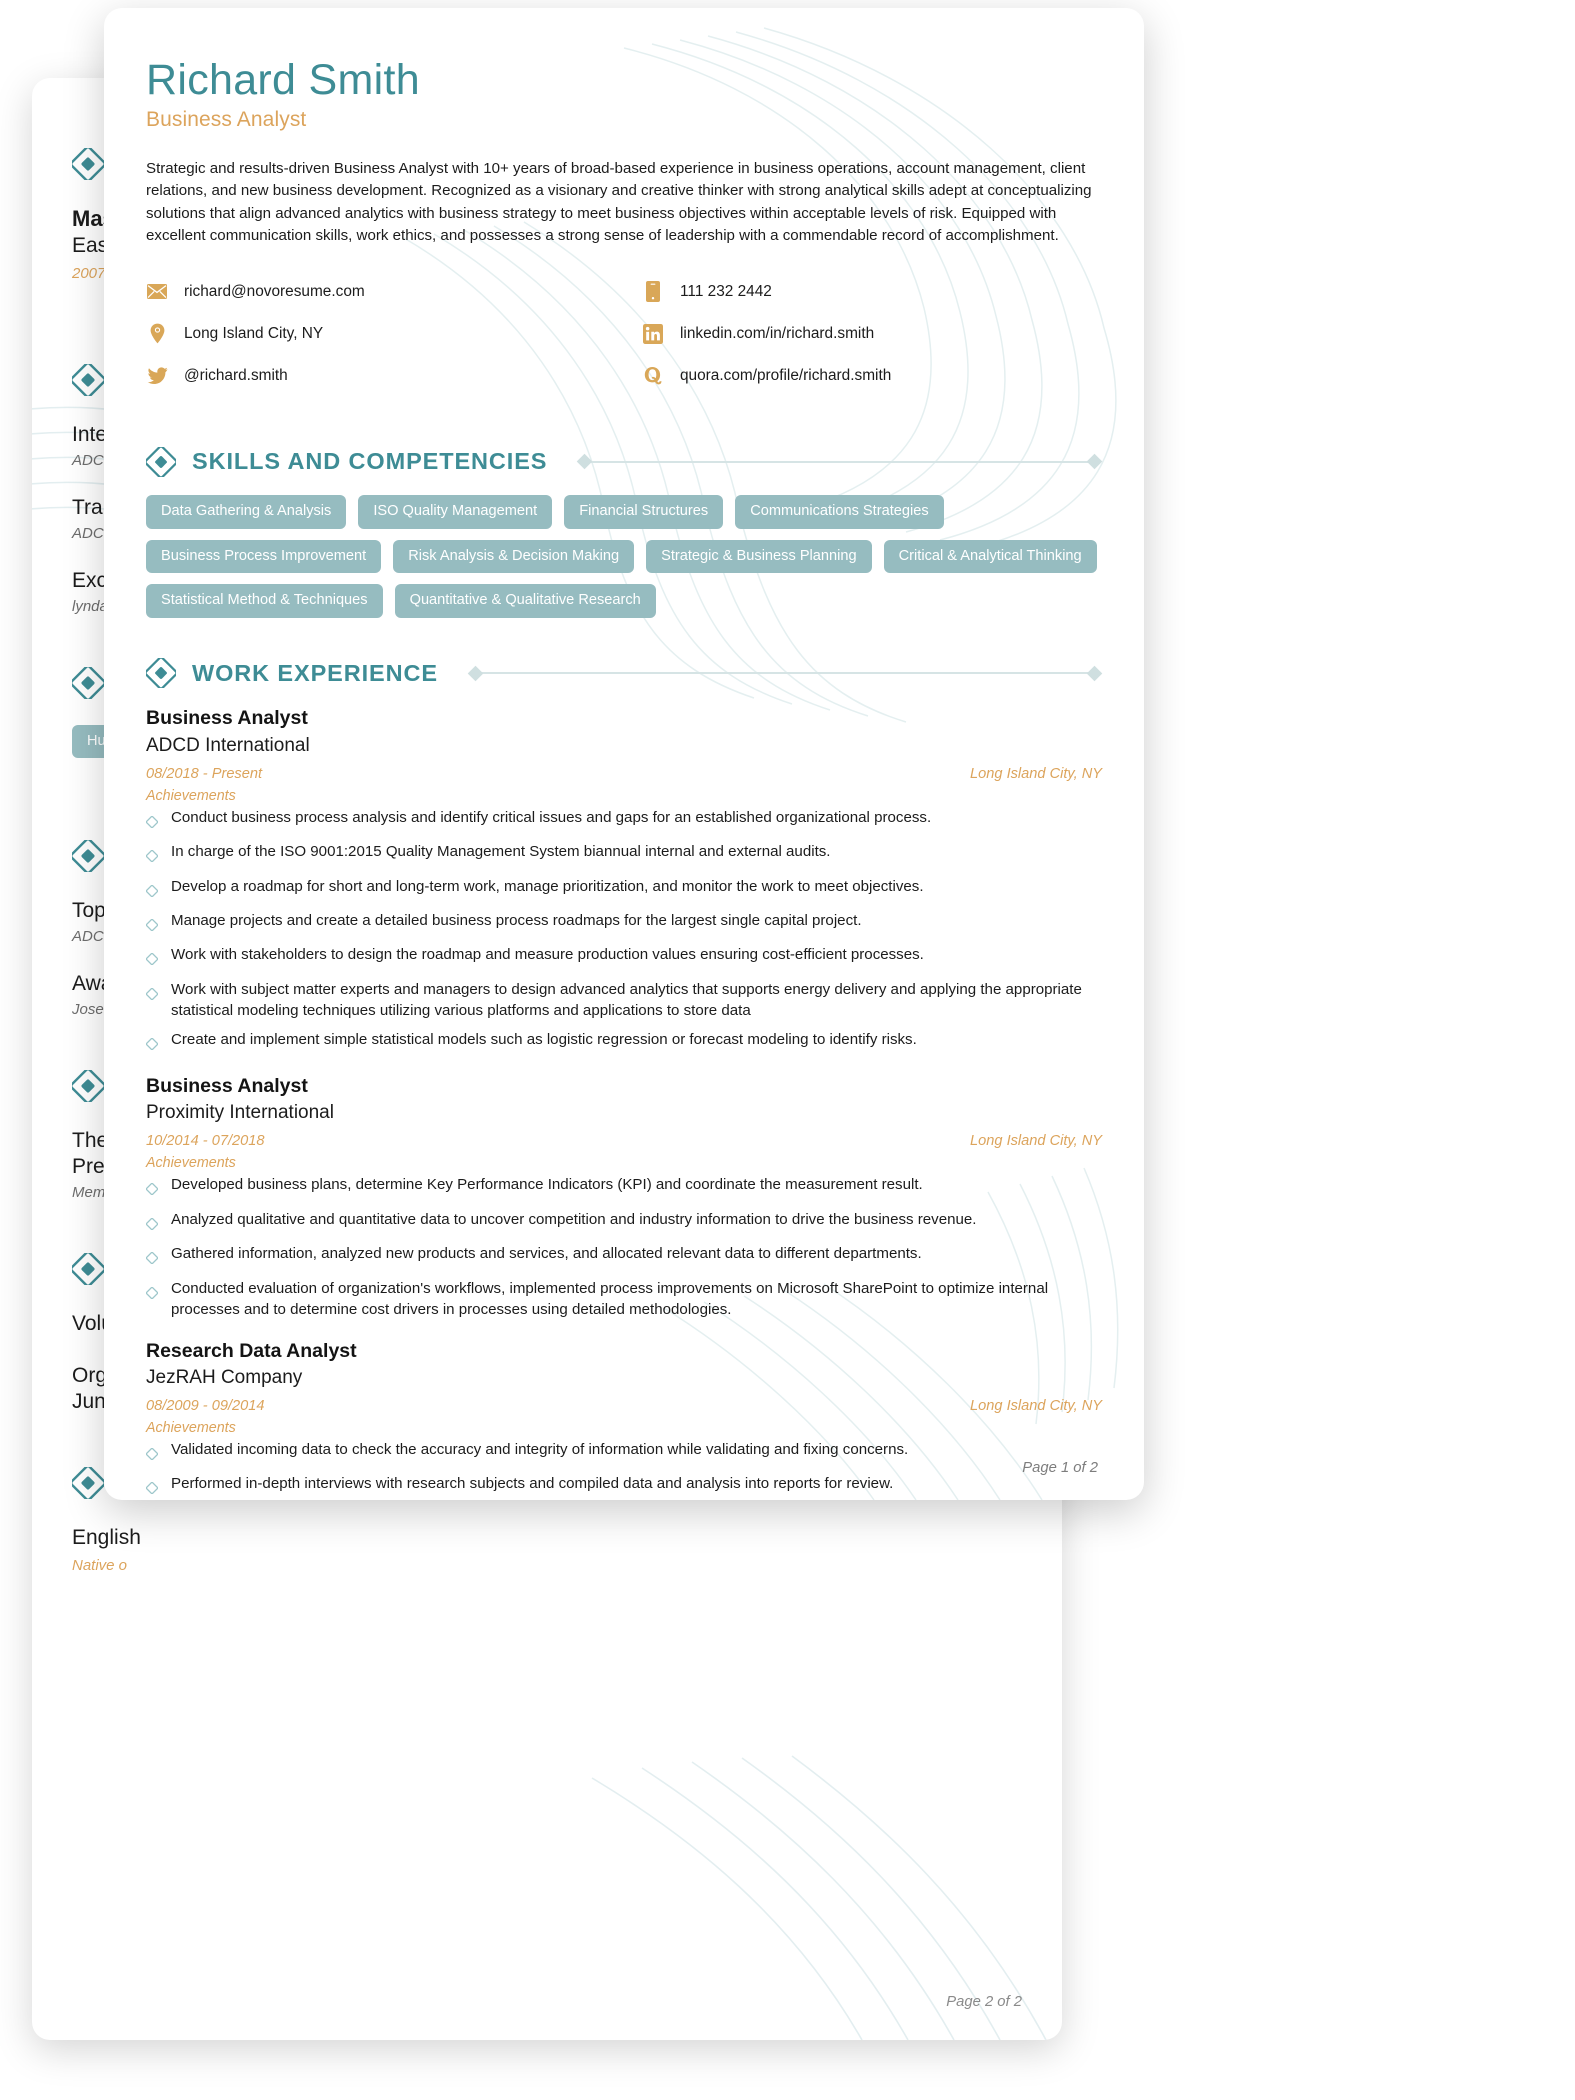  What do you see at coordinates (274, 291) in the screenshot?
I see `contact-email-text: richard@novoresume.com` at bounding box center [274, 291].